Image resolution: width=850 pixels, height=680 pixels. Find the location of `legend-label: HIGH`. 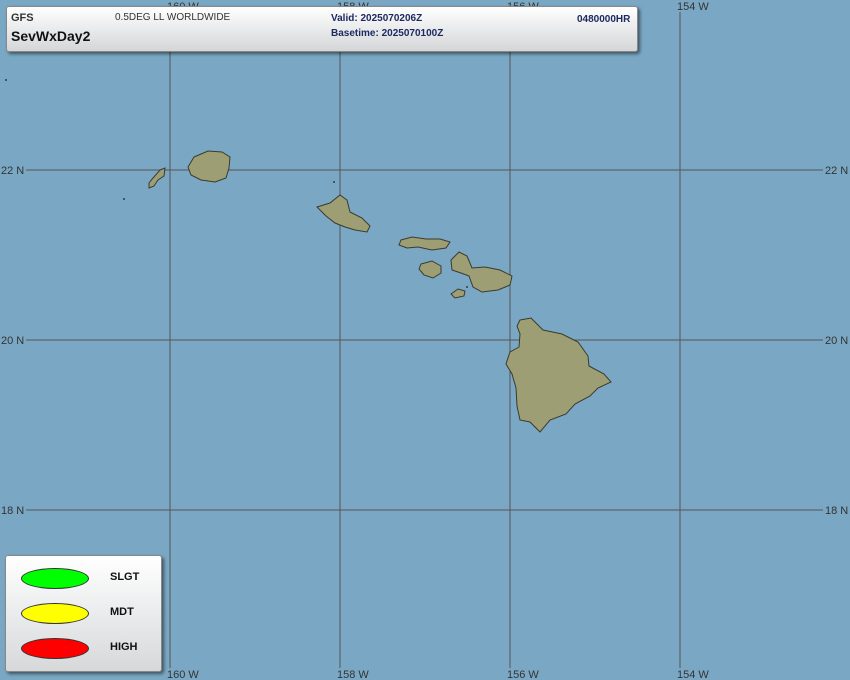

legend-label: HIGH is located at coordinates (124, 647).